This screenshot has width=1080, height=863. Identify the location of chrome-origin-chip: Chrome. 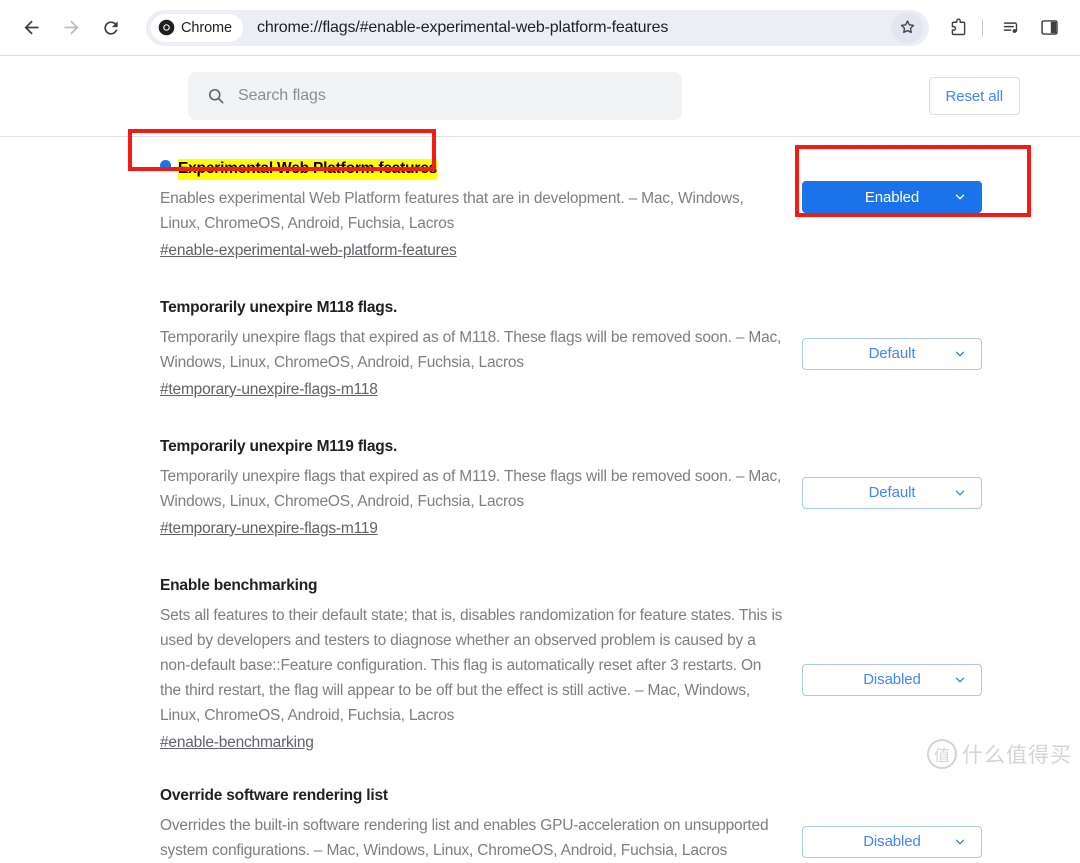
(197, 27).